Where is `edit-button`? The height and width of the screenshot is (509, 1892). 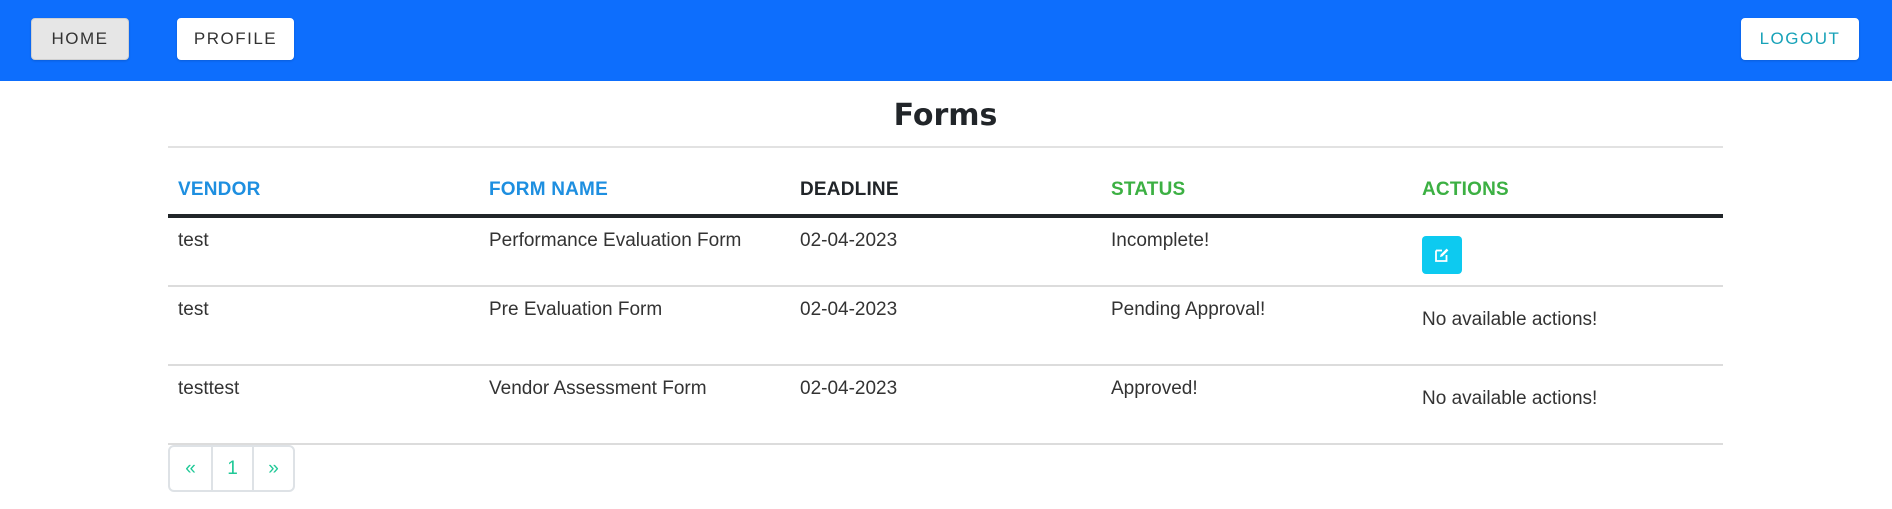 edit-button is located at coordinates (1442, 255).